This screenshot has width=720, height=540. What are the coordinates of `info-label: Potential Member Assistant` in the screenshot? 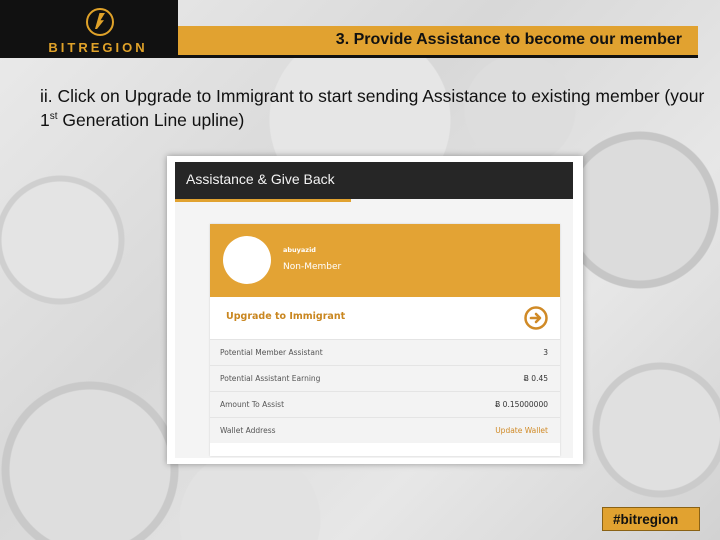 It's located at (271, 352).